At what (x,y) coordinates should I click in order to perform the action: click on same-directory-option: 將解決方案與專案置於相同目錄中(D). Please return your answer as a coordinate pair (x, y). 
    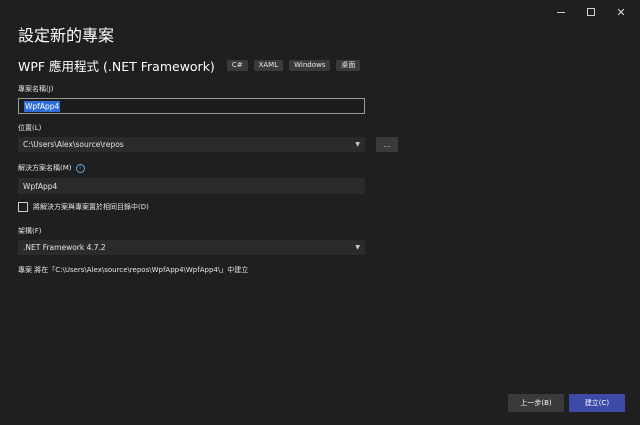
    Looking at the image, I should click on (83, 207).